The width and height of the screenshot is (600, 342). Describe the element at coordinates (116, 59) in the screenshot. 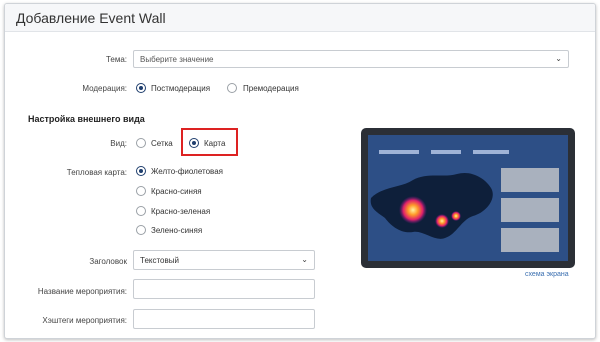

I see `theme-label: Тема:` at that location.